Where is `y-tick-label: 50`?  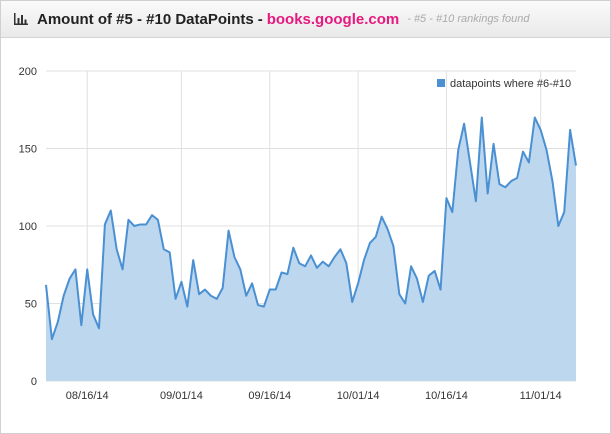 y-tick-label: 50 is located at coordinates (31, 305).